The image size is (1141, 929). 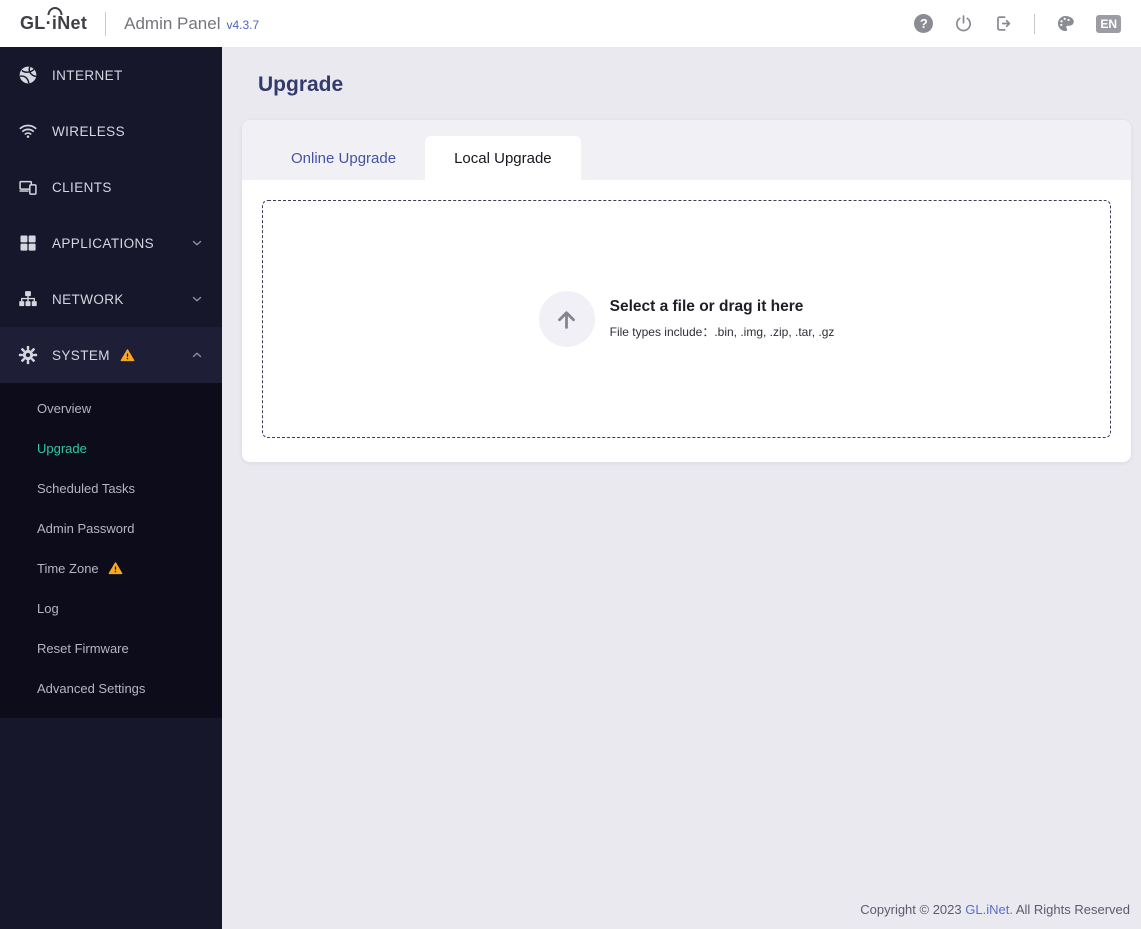 What do you see at coordinates (106, 23) in the screenshot?
I see `header-divider` at bounding box center [106, 23].